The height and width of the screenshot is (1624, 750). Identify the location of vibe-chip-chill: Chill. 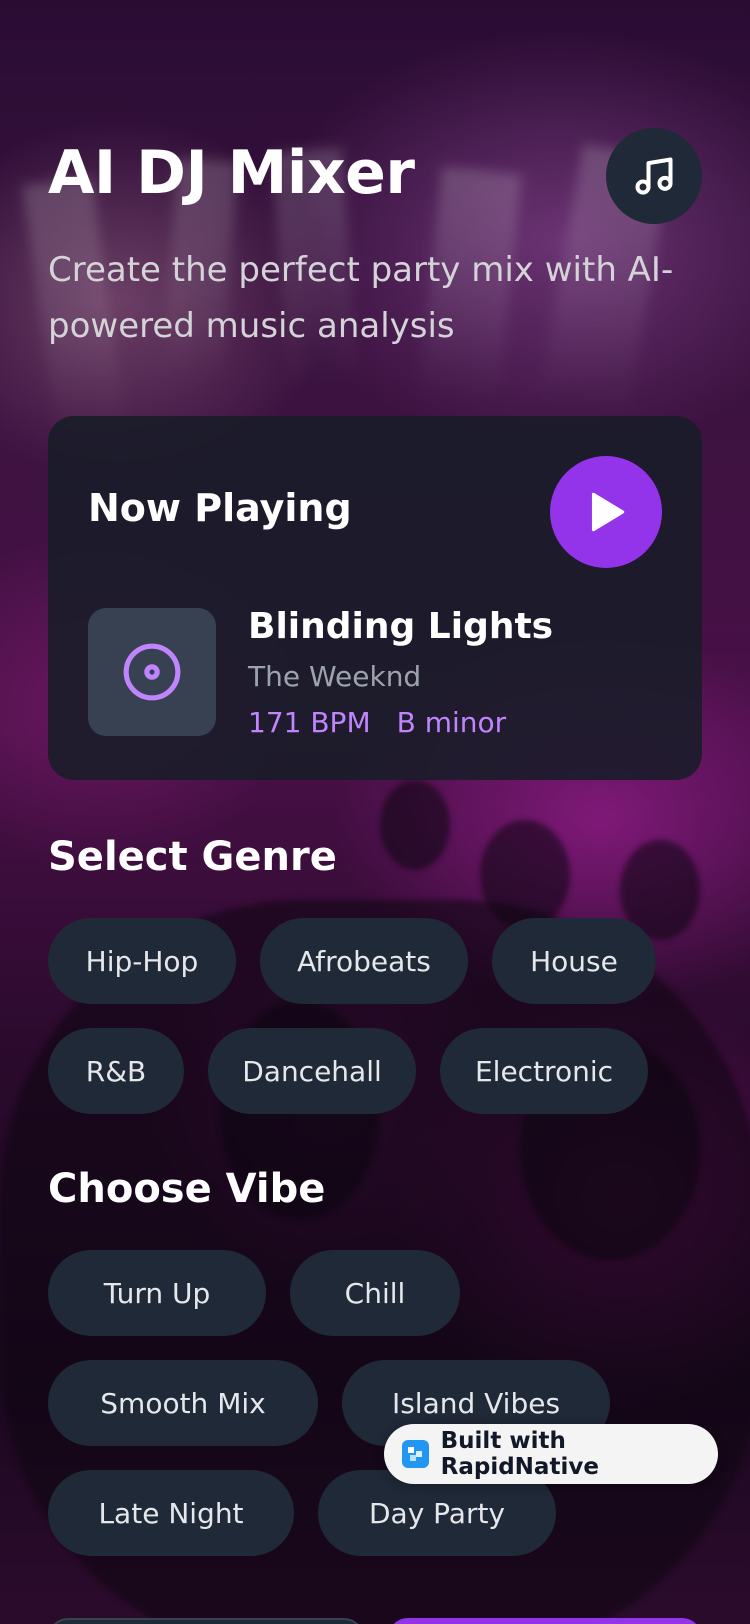
(375, 1293).